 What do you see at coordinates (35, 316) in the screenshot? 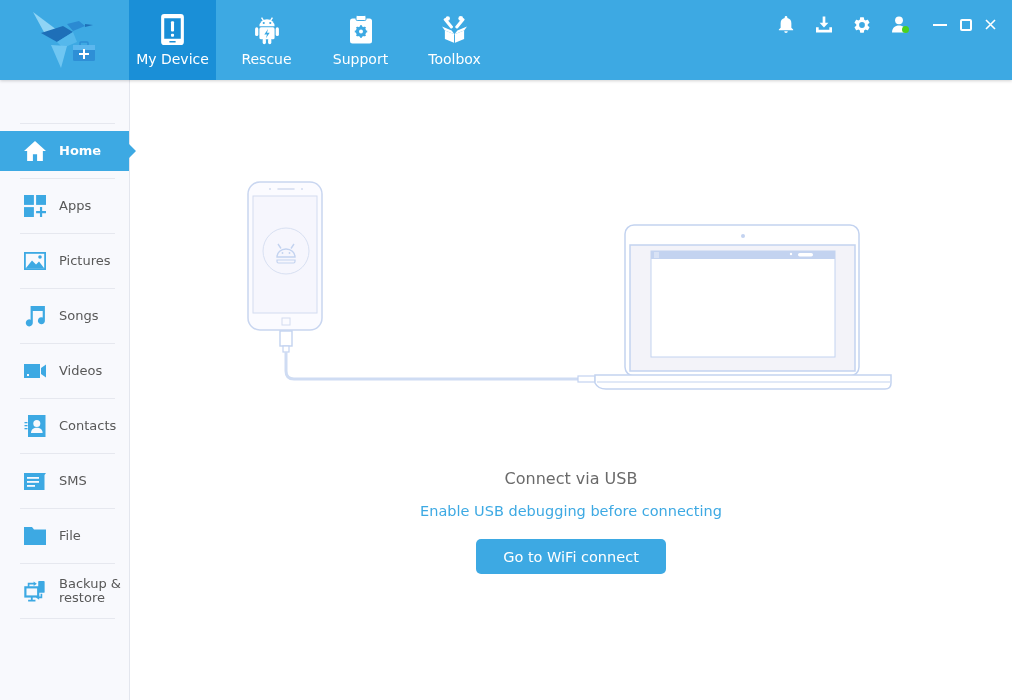
I see `music-note-icon` at bounding box center [35, 316].